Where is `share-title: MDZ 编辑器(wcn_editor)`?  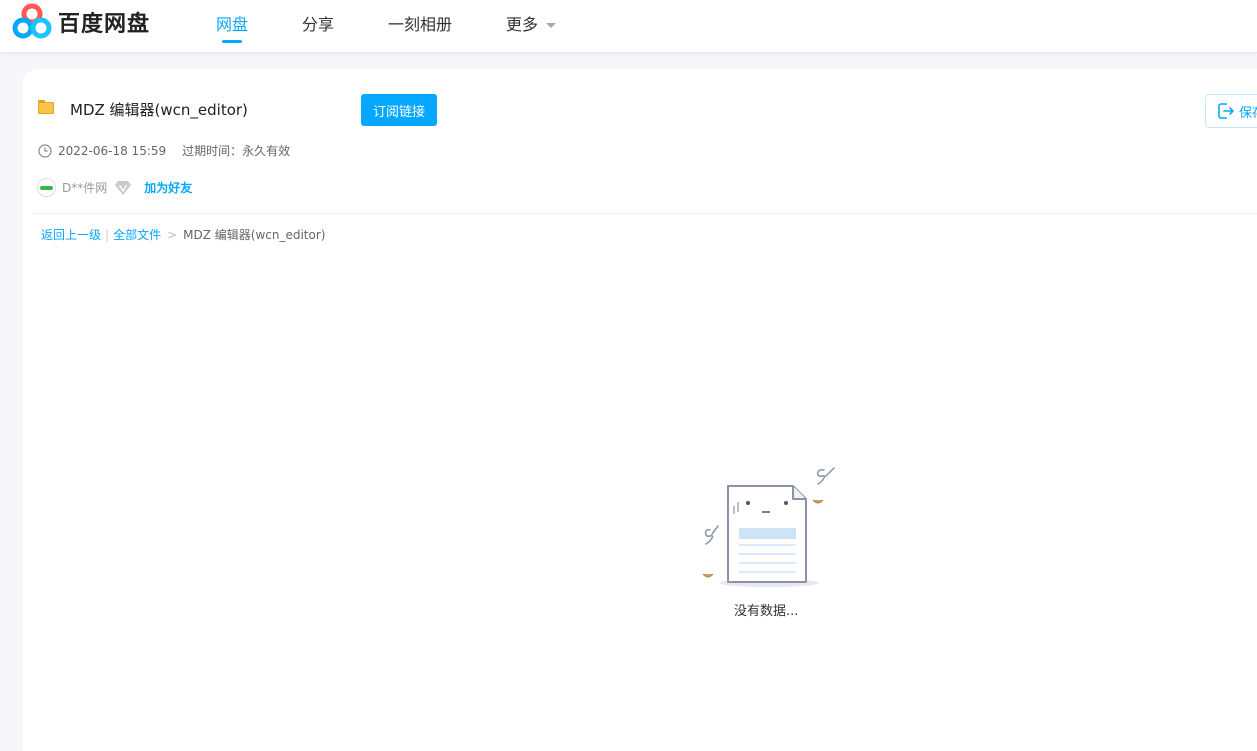 share-title: MDZ 编辑器(wcn_editor) is located at coordinates (159, 110).